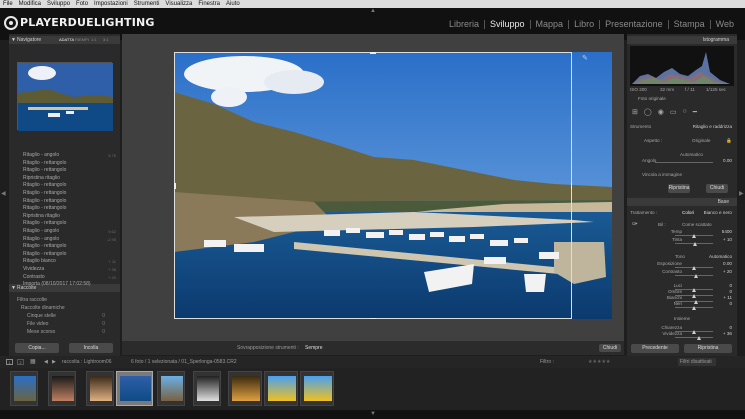 Image resolution: width=745 pixels, height=419 pixels. Describe the element at coordinates (86, 362) in the screenshot. I see `filmstrip-source: raccolta : Lightroom06` at that location.